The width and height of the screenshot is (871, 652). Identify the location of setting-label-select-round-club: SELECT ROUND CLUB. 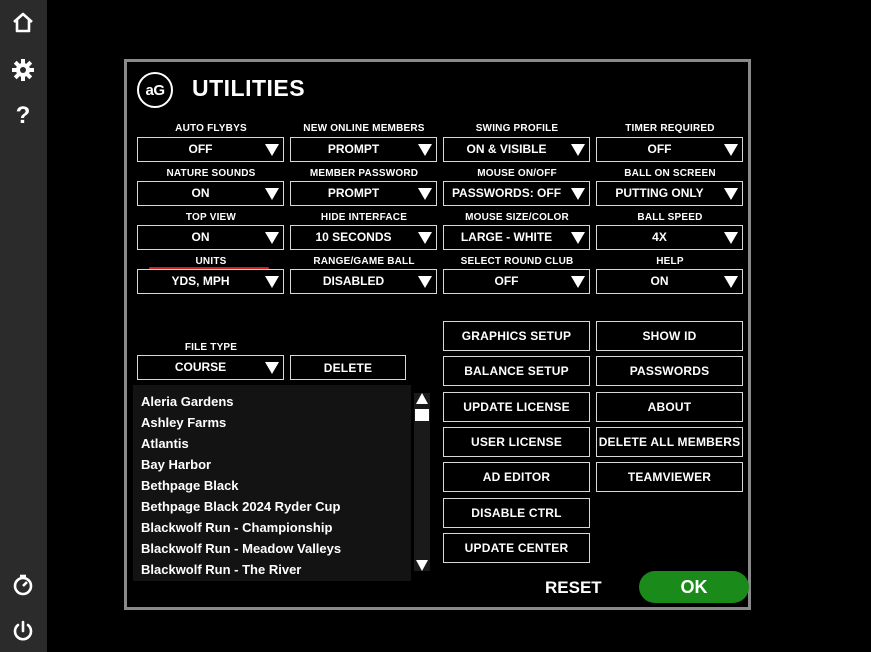
(517, 261).